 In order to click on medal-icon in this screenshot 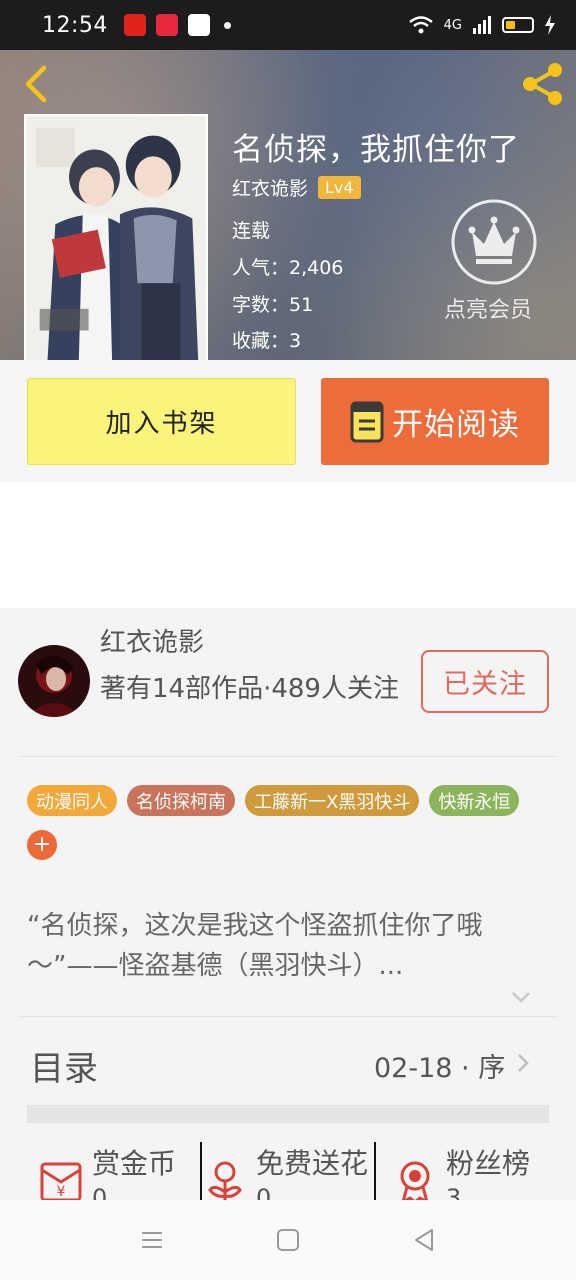, I will do `click(415, 1182)`.